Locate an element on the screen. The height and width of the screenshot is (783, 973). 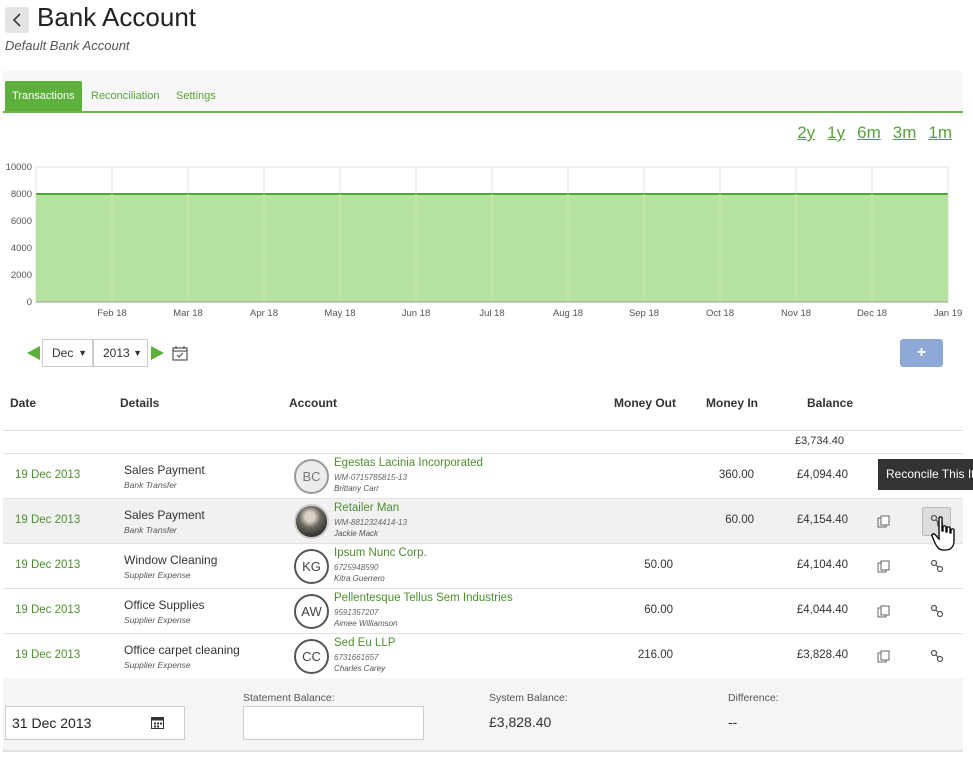
previous-month-arrow-icon is located at coordinates (33, 353).